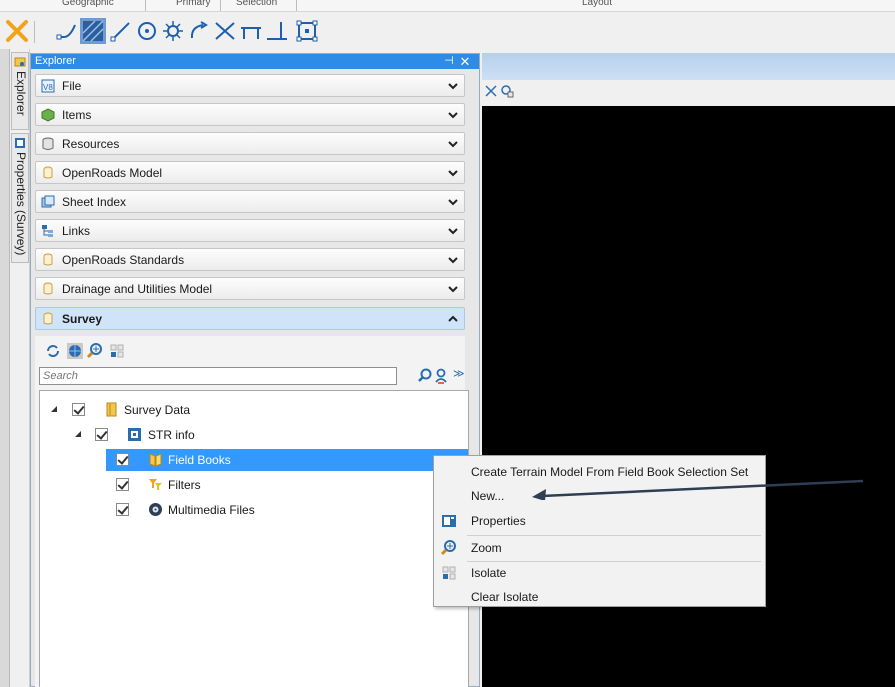 The width and height of the screenshot is (895, 687). Describe the element at coordinates (698, 489) in the screenshot. I see `annotation-arrow-icon` at that location.